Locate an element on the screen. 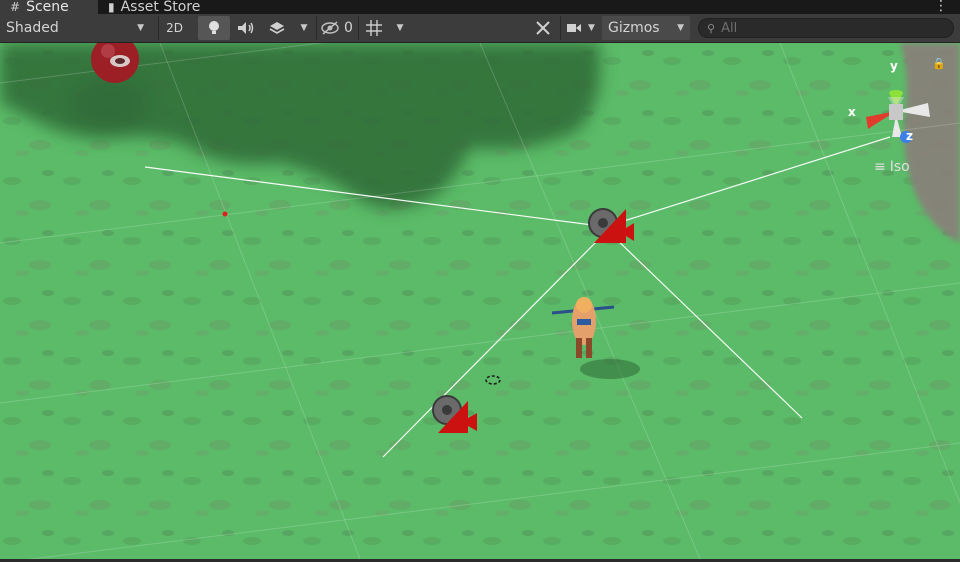  grid-snap-icon is located at coordinates (373, 28).